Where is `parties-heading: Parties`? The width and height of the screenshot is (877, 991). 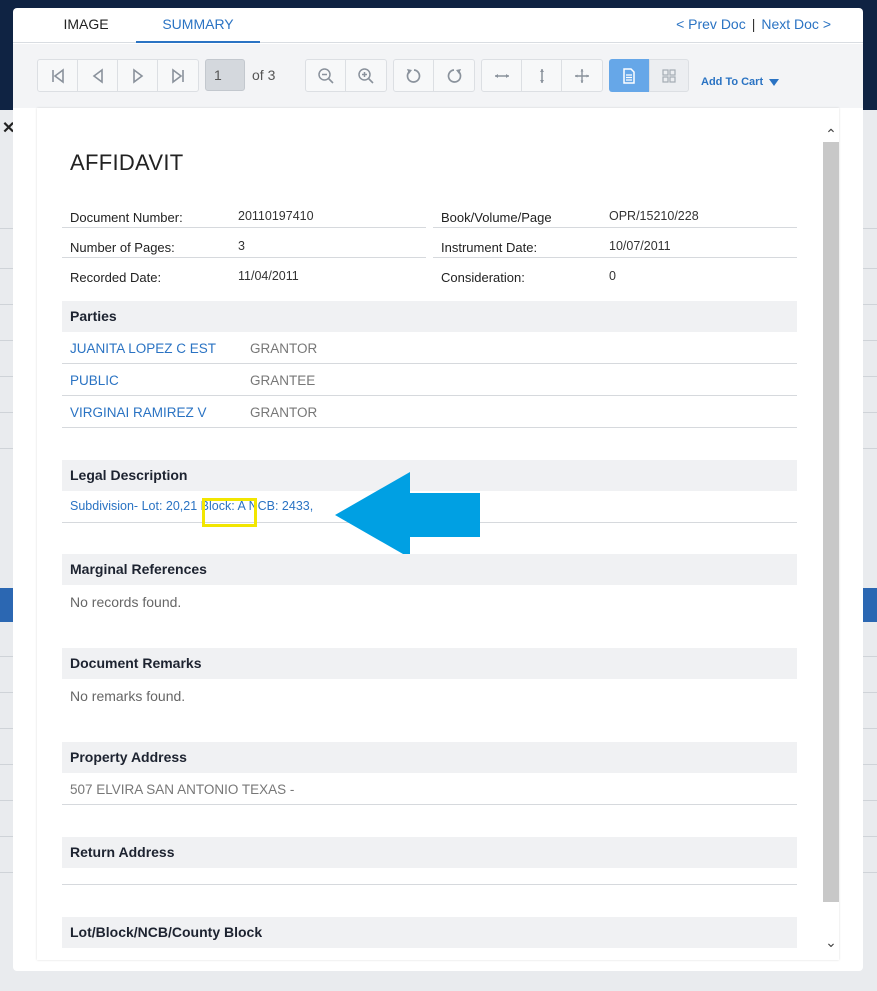
parties-heading: Parties is located at coordinates (429, 316).